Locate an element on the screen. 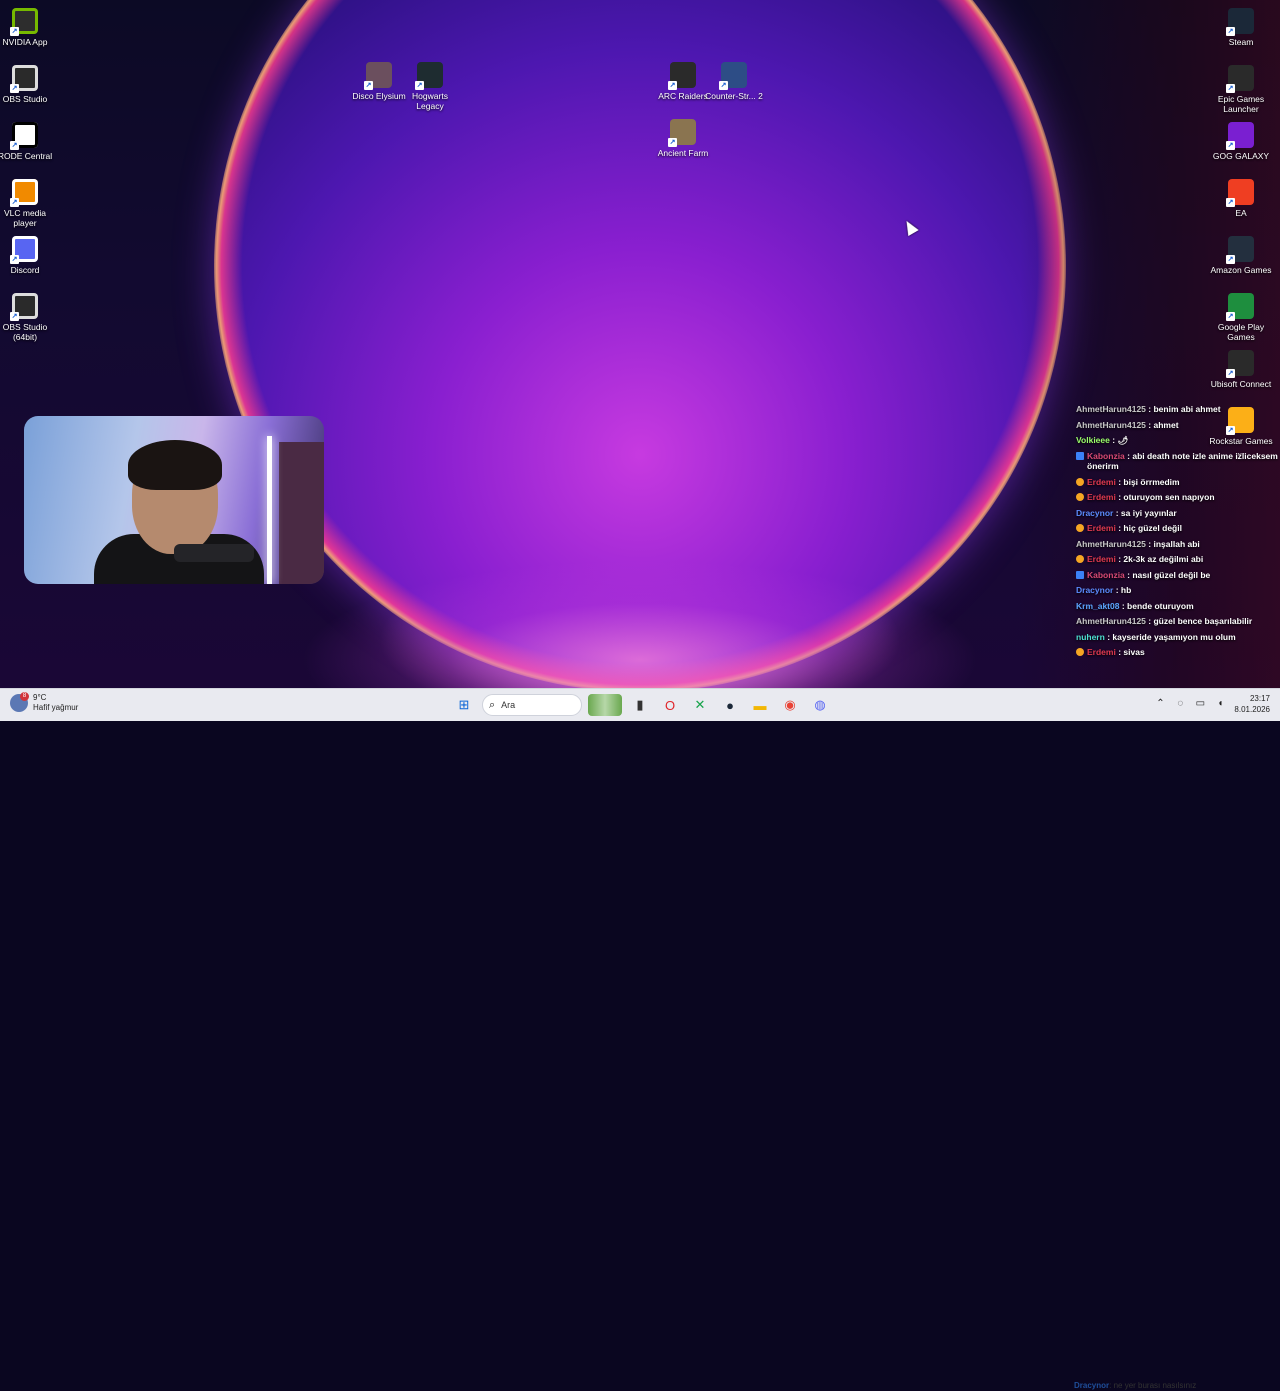 The image size is (1280, 1391). desktop-icon-epic-games-launcher: ↗ Epic Games Launcher is located at coordinates (1241, 89).